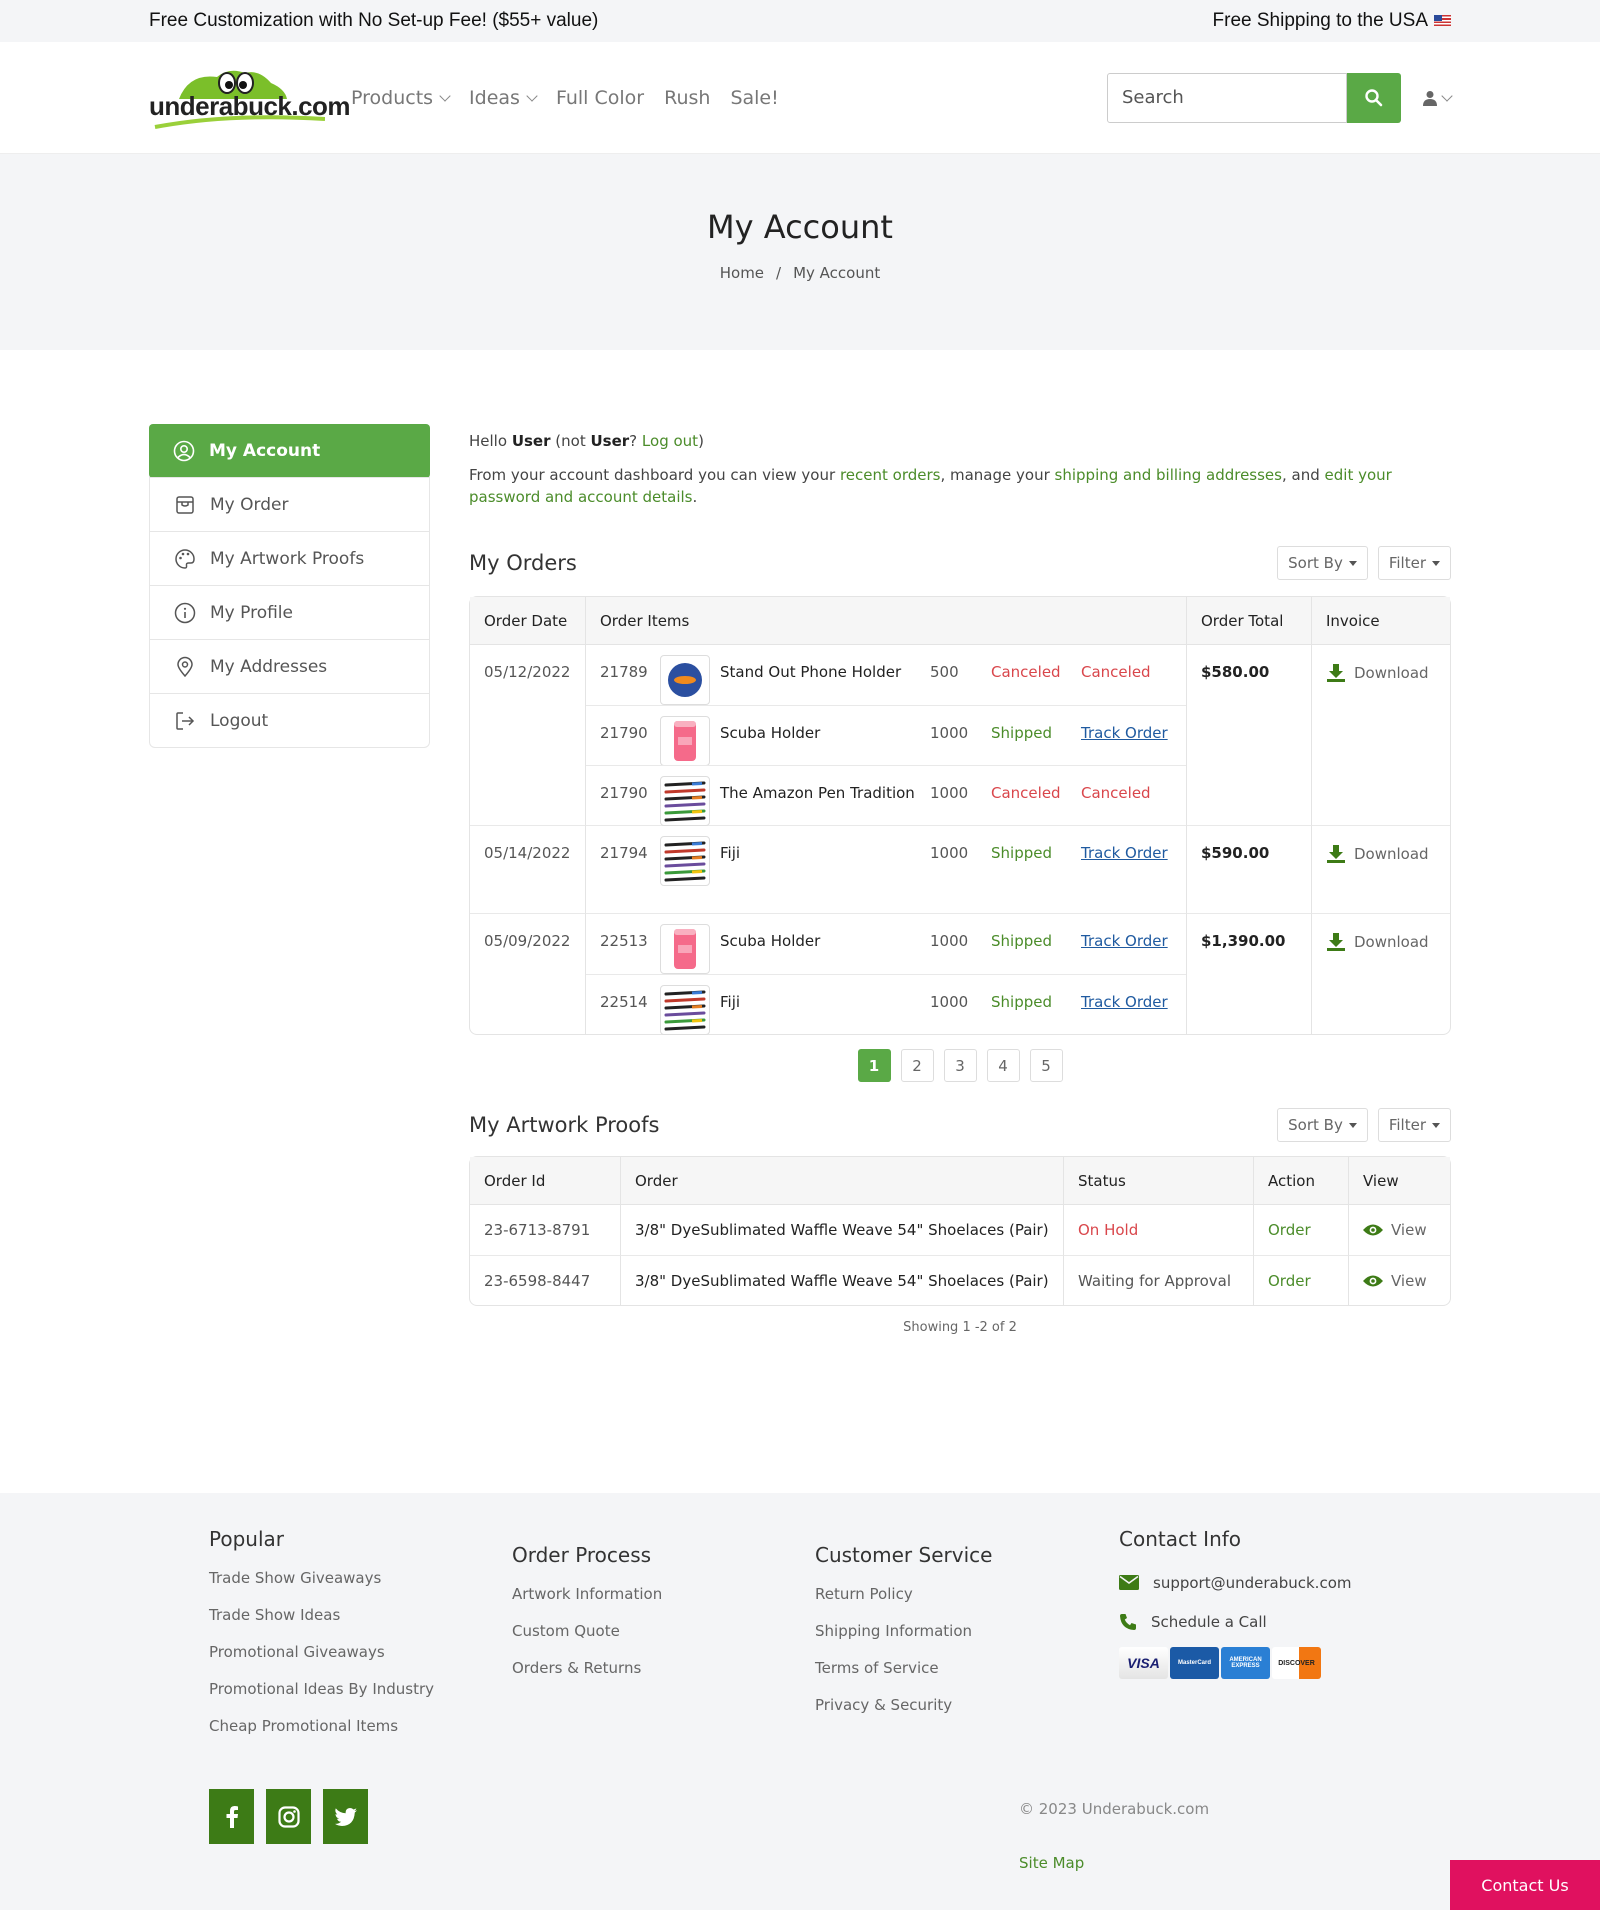 This screenshot has height=1910, width=1600. What do you see at coordinates (1046, 1065) in the screenshot?
I see `page-button: 5` at bounding box center [1046, 1065].